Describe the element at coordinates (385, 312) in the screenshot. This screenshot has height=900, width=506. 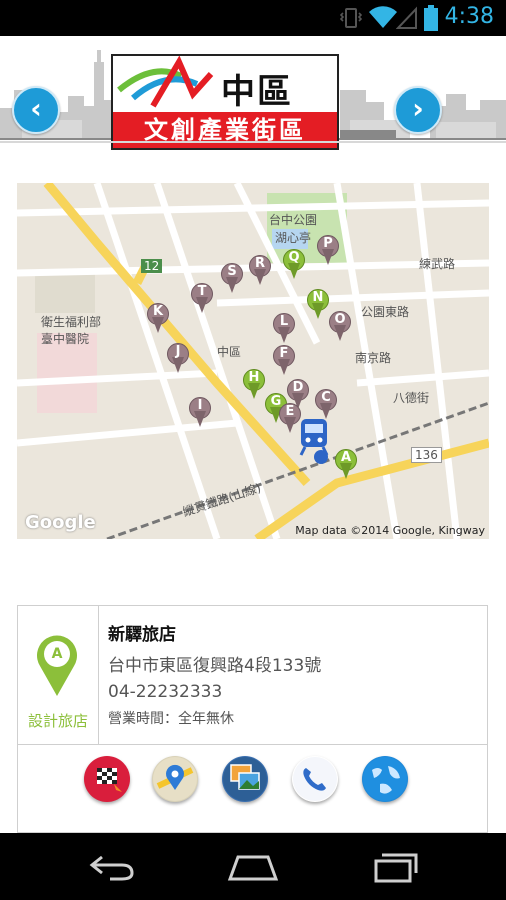
I see `map-label-gongyuan-e: 公園東路` at that location.